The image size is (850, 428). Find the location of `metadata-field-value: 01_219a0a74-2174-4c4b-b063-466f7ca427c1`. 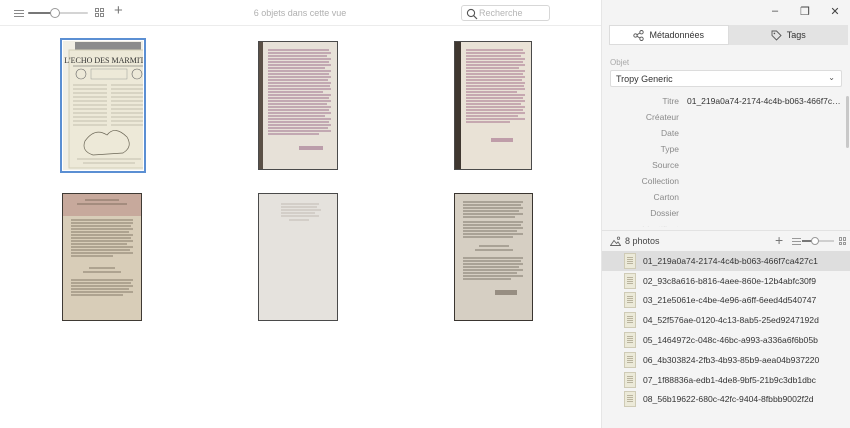

metadata-field-value: 01_219a0a74-2174-4c4b-b063-466f7ca427c1 is located at coordinates (765, 101).